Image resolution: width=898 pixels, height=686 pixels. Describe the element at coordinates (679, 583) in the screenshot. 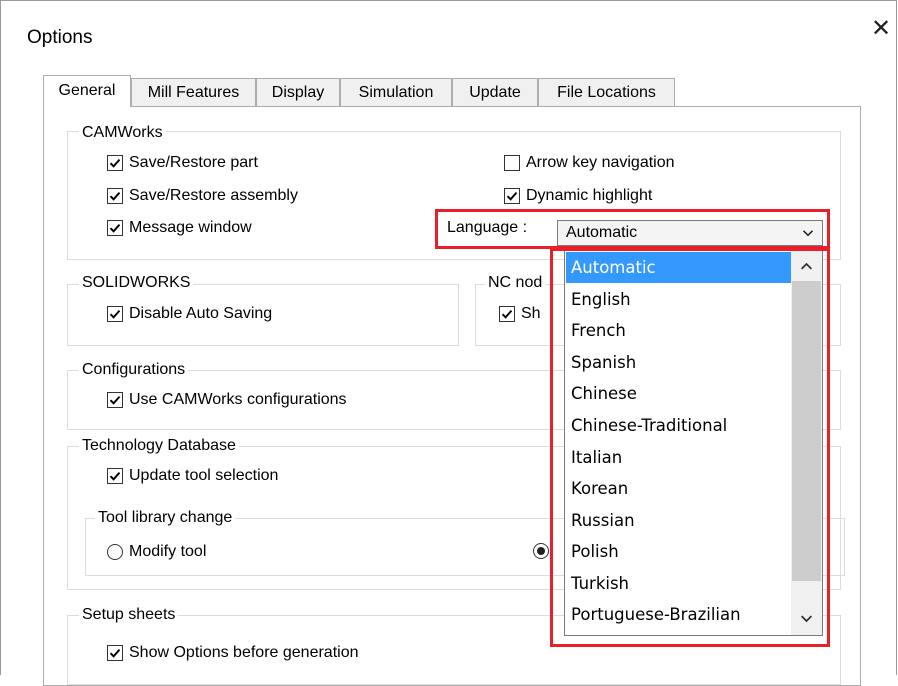

I see `language-option-turkish: Turkish` at that location.